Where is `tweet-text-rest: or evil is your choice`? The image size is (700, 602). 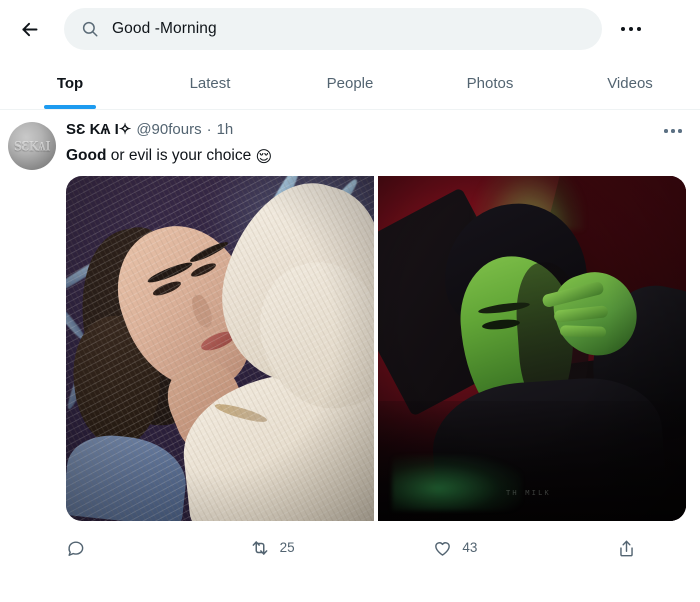
tweet-text-rest: or evil is your choice is located at coordinates (181, 155).